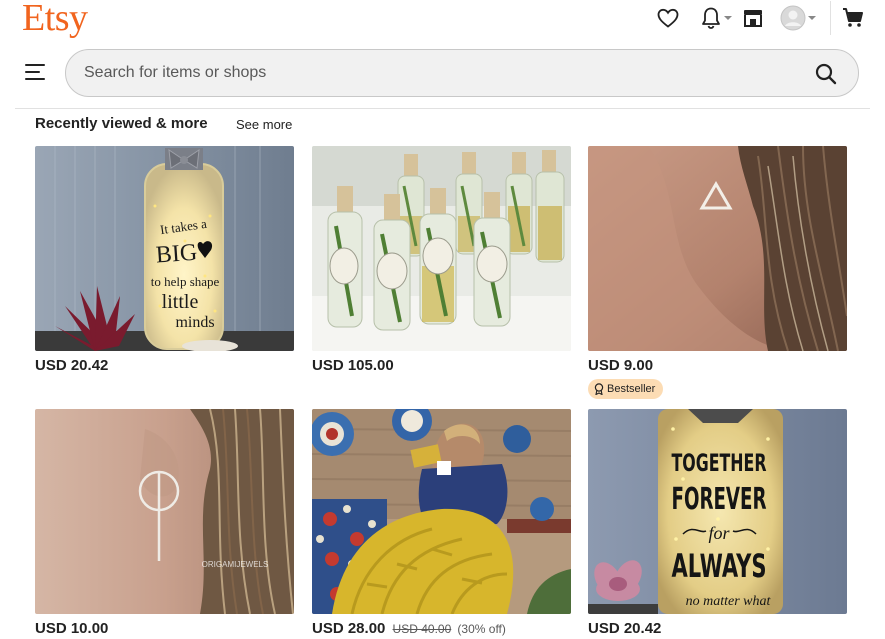  What do you see at coordinates (72, 628) in the screenshot?
I see `listing-price: USD 10.00` at bounding box center [72, 628].